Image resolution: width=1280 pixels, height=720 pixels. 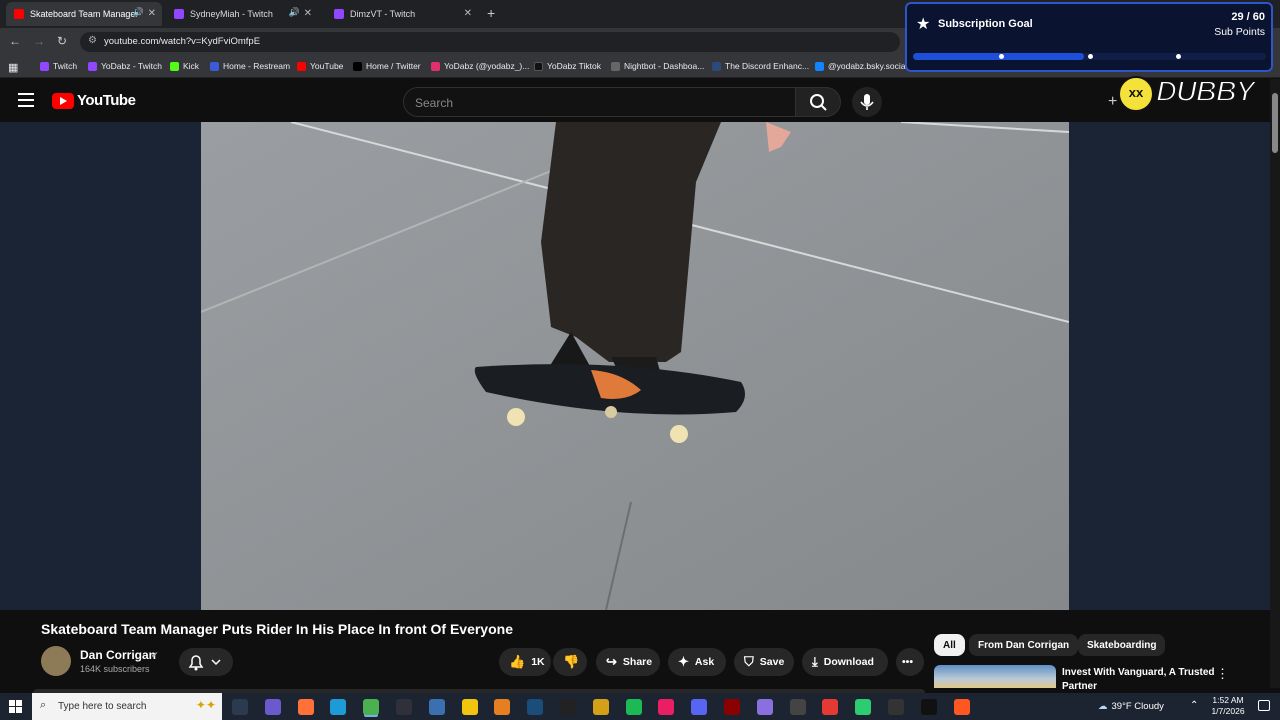 I want to click on x-icon, so click(x=357, y=66).